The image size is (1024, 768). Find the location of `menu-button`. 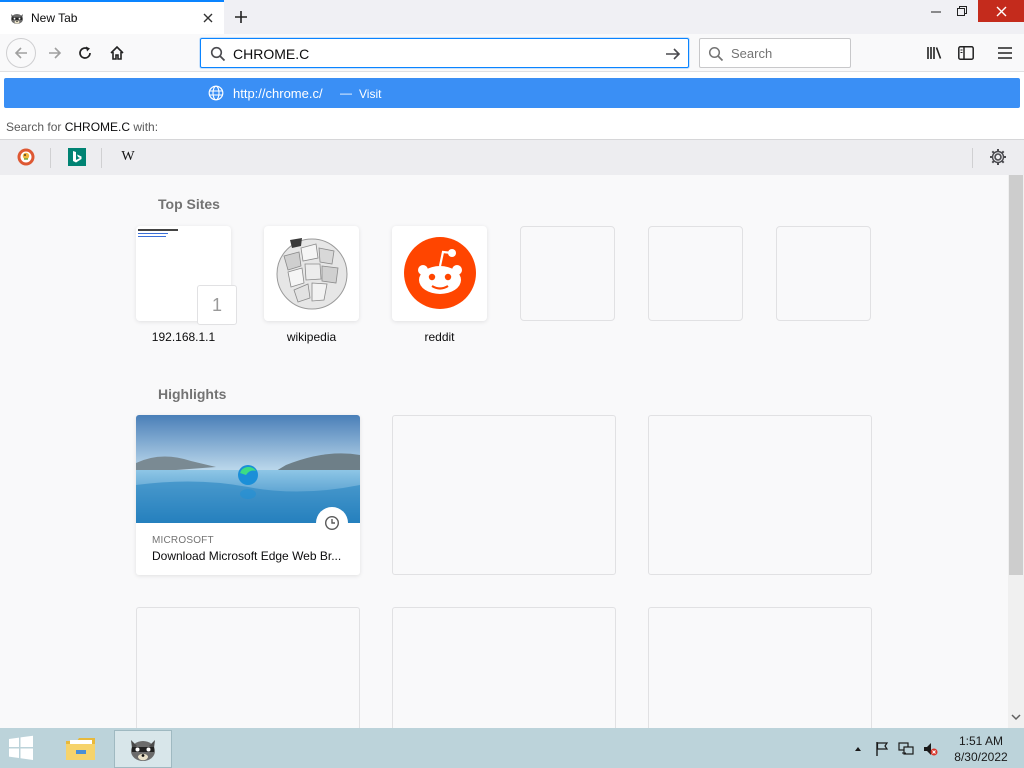

menu-button is located at coordinates (1005, 53).